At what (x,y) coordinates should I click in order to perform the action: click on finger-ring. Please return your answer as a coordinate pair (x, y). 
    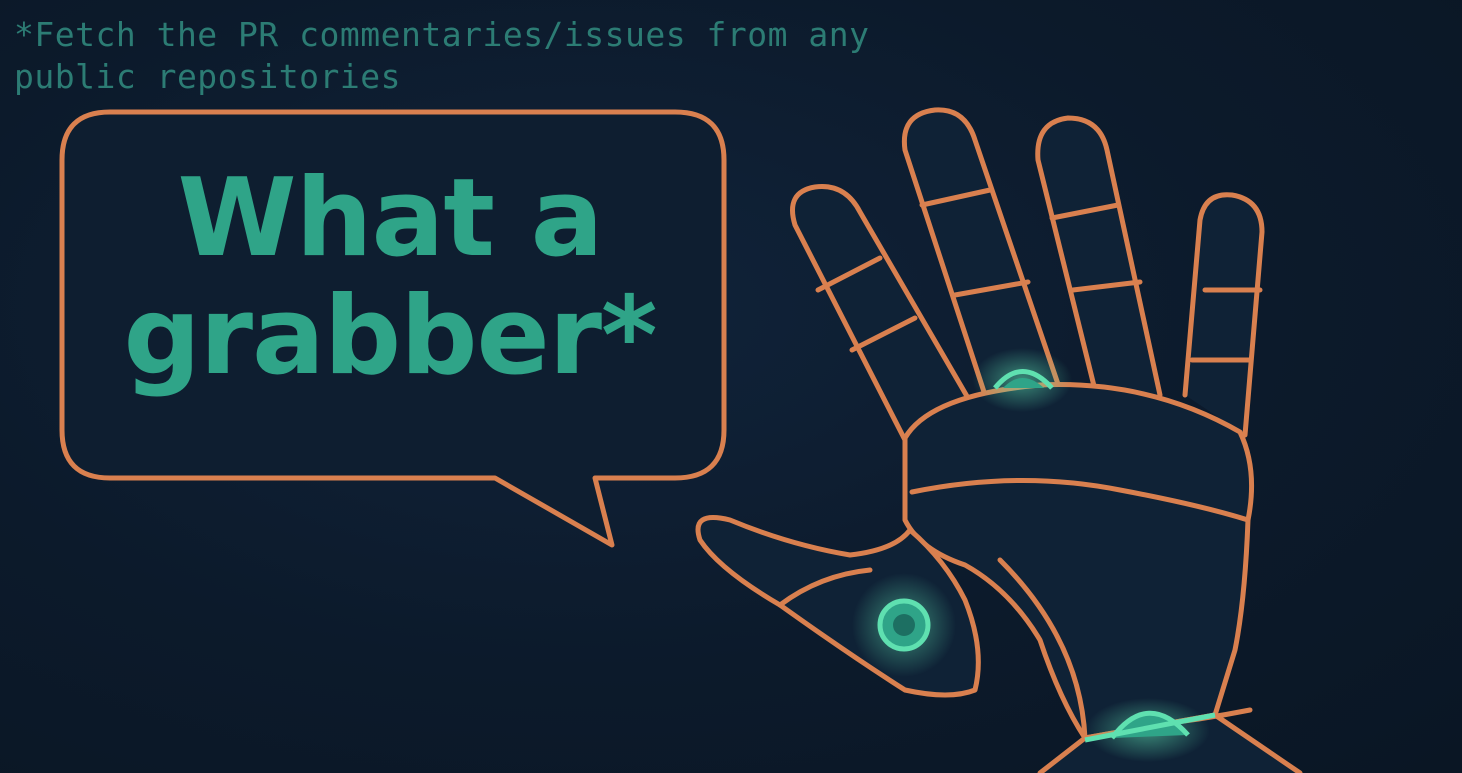
    Looking at the image, I should click on (1099, 256).